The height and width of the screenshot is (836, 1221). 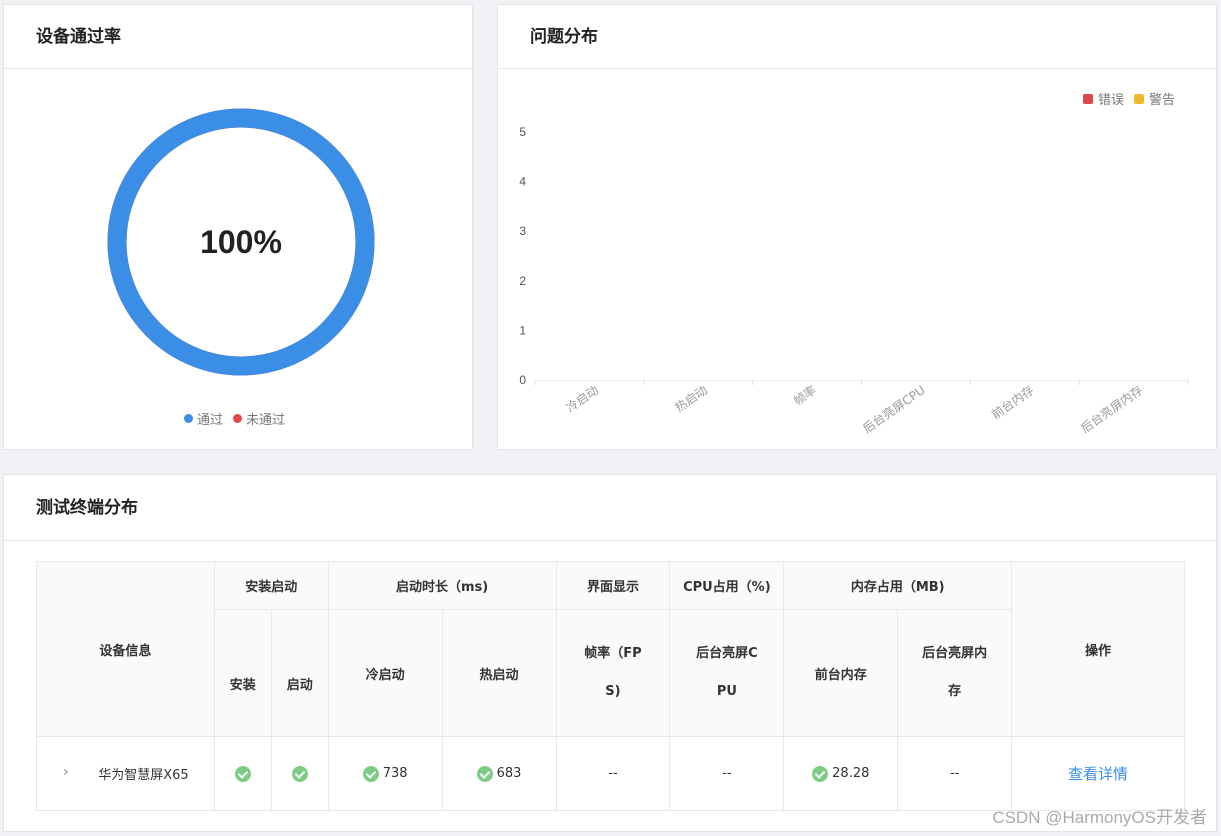 I want to click on device-name: 华为智慧屏X65, so click(x=143, y=775).